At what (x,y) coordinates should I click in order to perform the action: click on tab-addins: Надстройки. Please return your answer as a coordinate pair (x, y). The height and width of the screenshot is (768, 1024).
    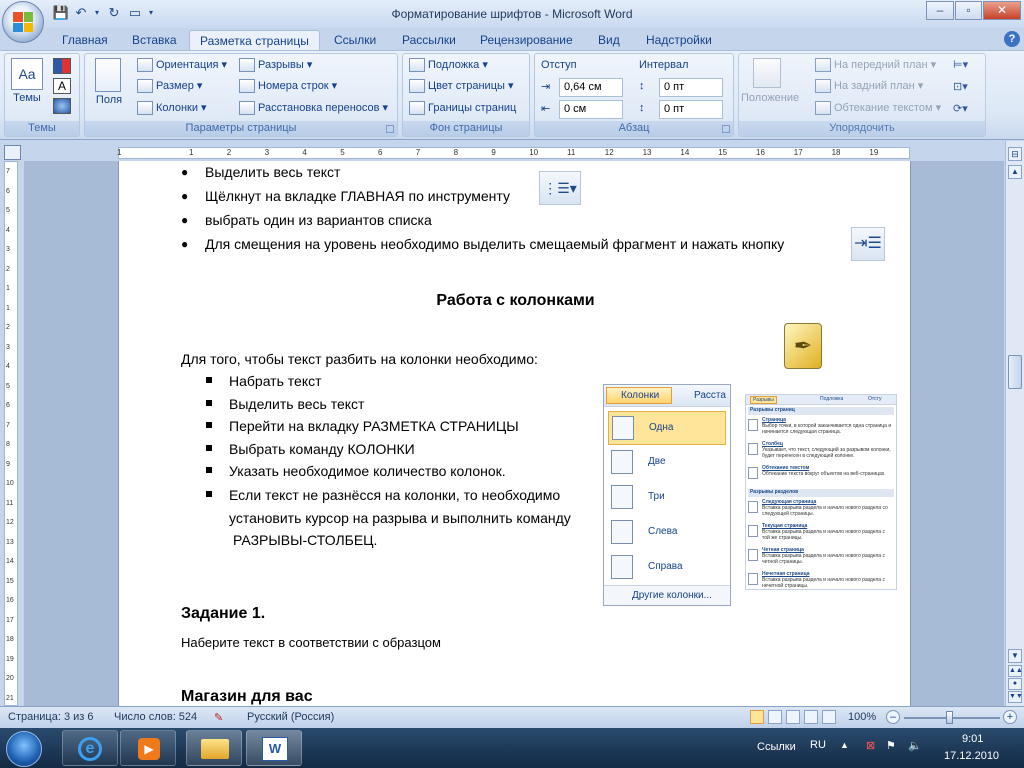
    Looking at the image, I should click on (679, 40).